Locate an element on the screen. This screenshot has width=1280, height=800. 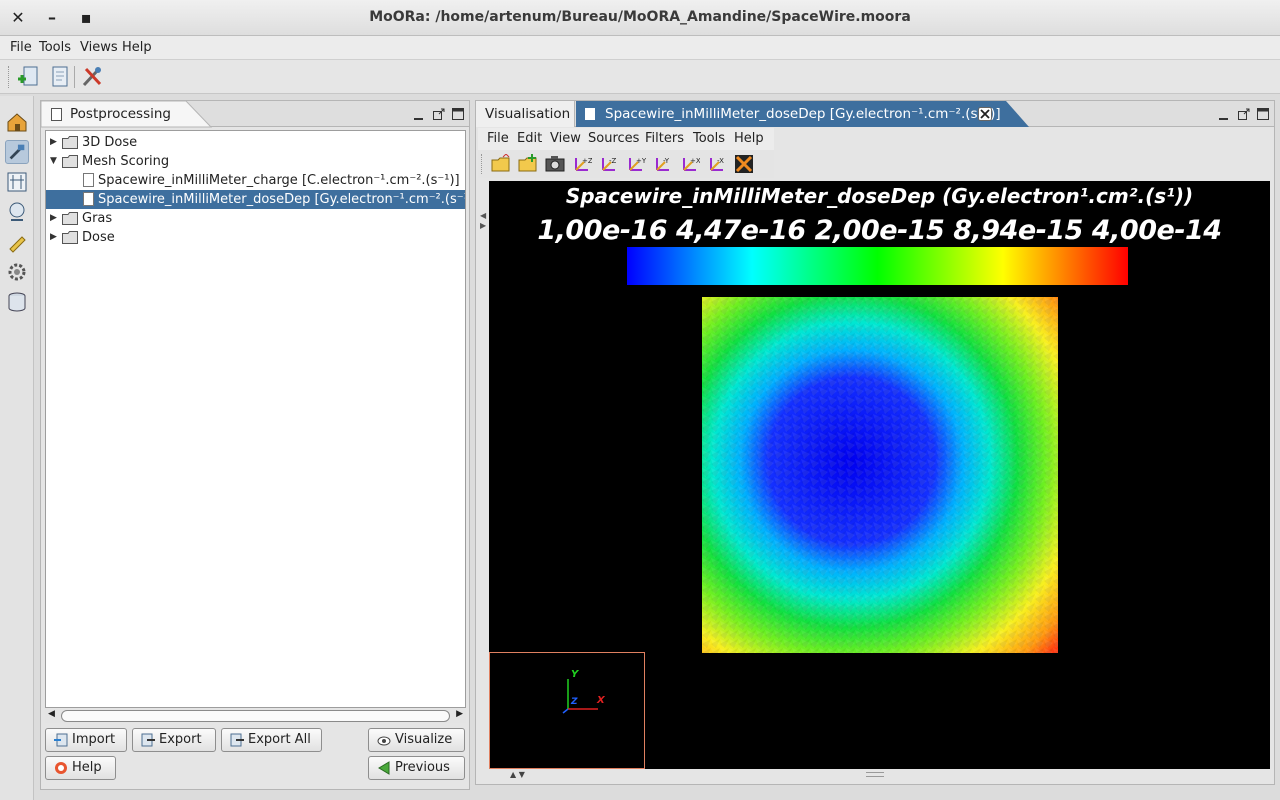
tab-visualisation-label: Visualisation is located at coordinates (528, 114).